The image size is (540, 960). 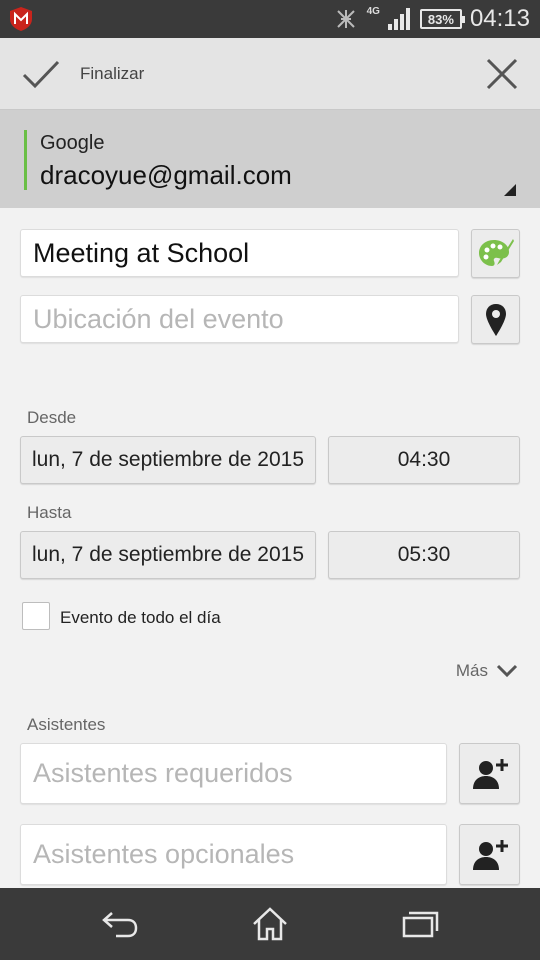 I want to click on to-label: Hasta, so click(x=49, y=512).